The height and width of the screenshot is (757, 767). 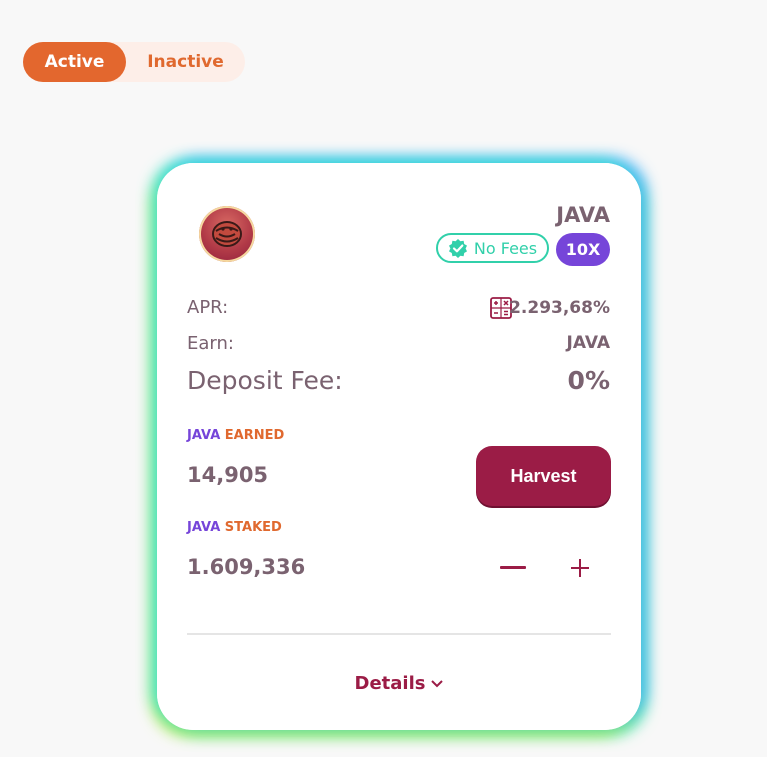 What do you see at coordinates (74, 62) in the screenshot?
I see `active-tab: Active` at bounding box center [74, 62].